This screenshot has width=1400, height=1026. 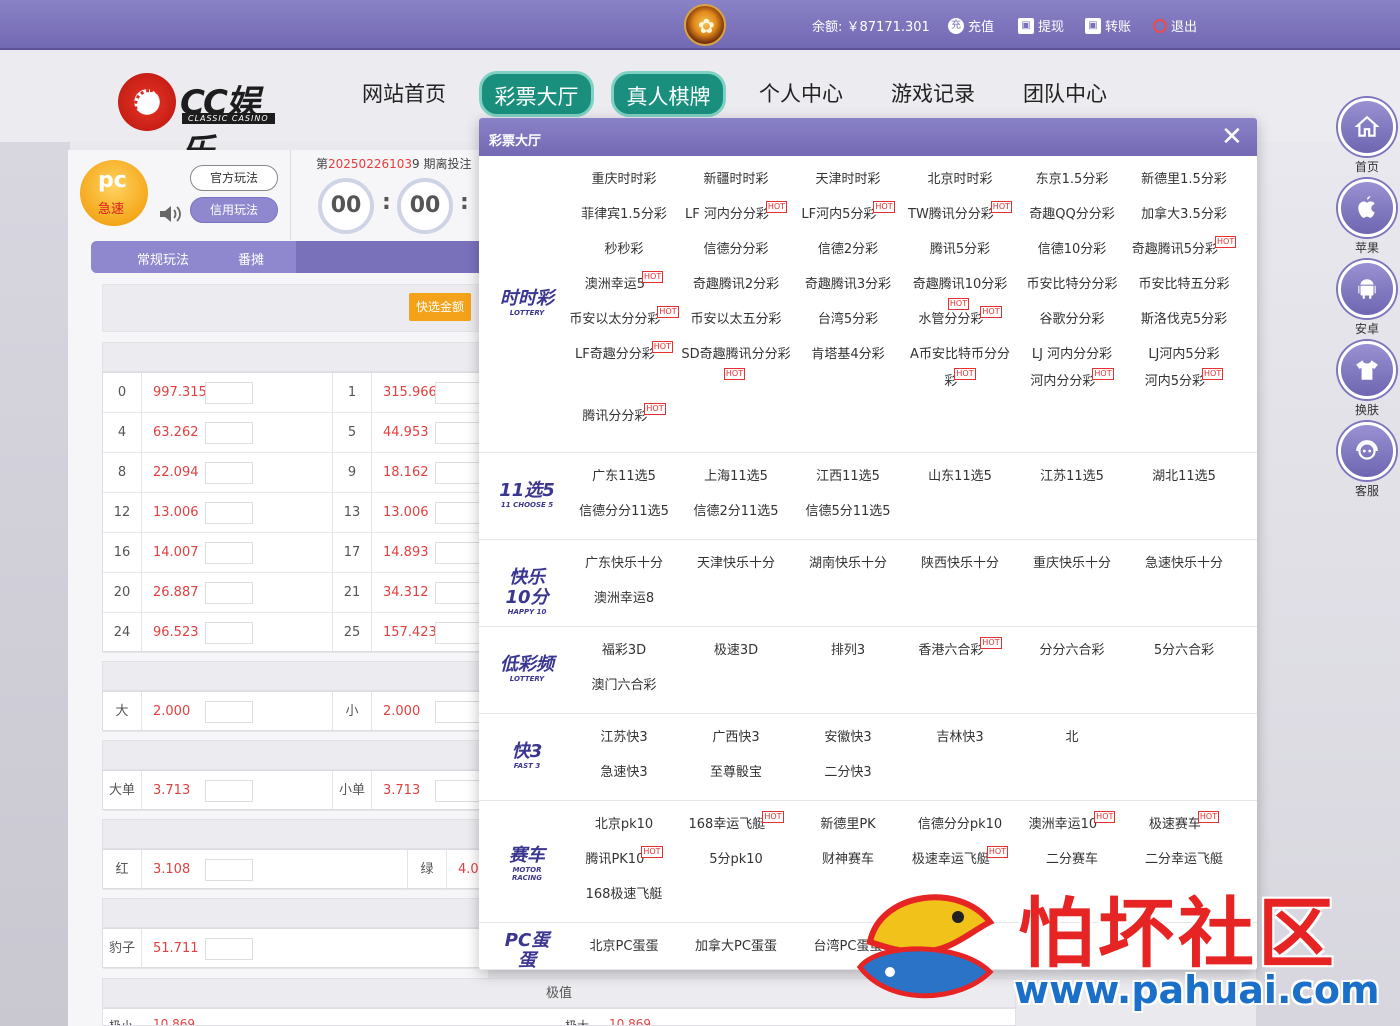 I want to click on game-link: 天津时时彩, so click(x=848, y=179).